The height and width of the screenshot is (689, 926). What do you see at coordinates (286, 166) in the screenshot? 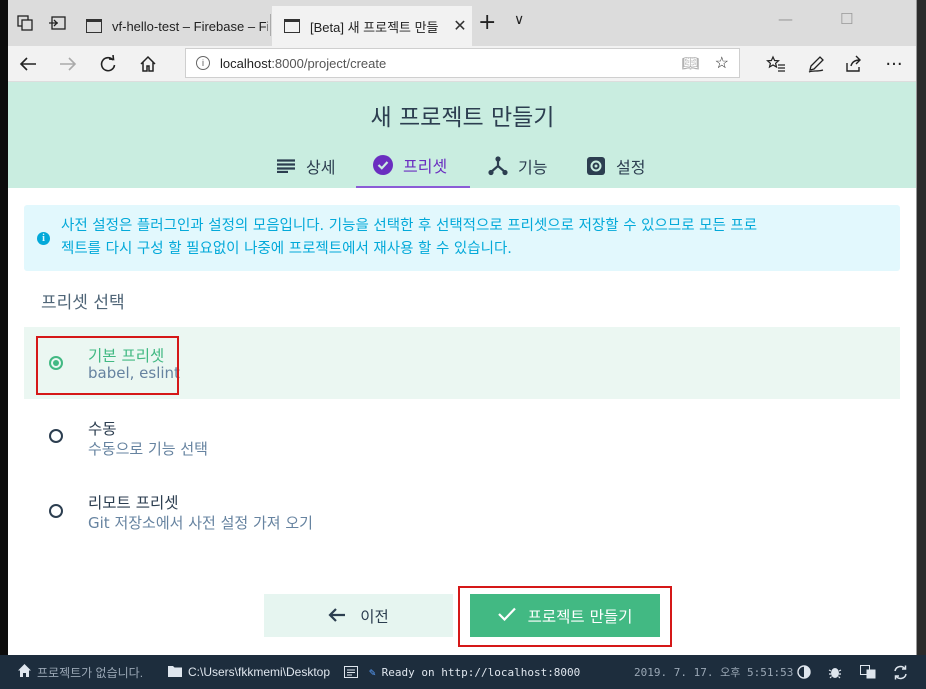
I see `details-list-icon` at bounding box center [286, 166].